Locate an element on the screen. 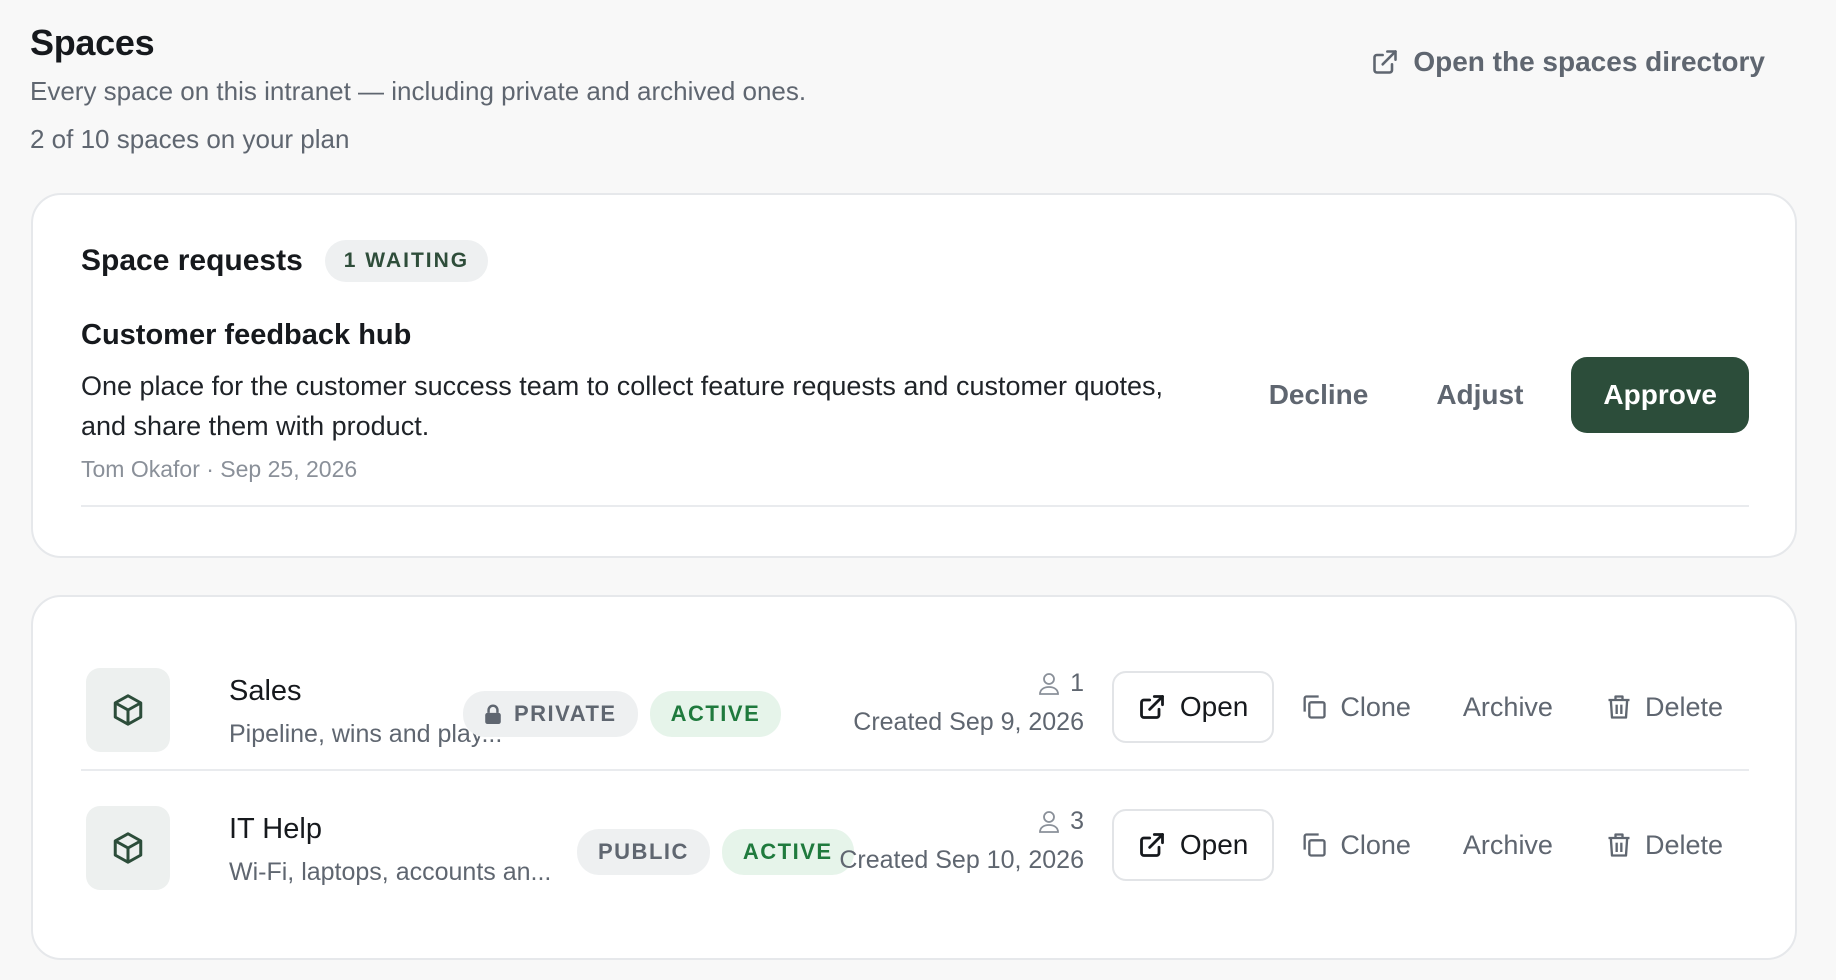 The width and height of the screenshot is (1836, 980). space-meta: 1 Created Sep 9, 2026 is located at coordinates (968, 703).